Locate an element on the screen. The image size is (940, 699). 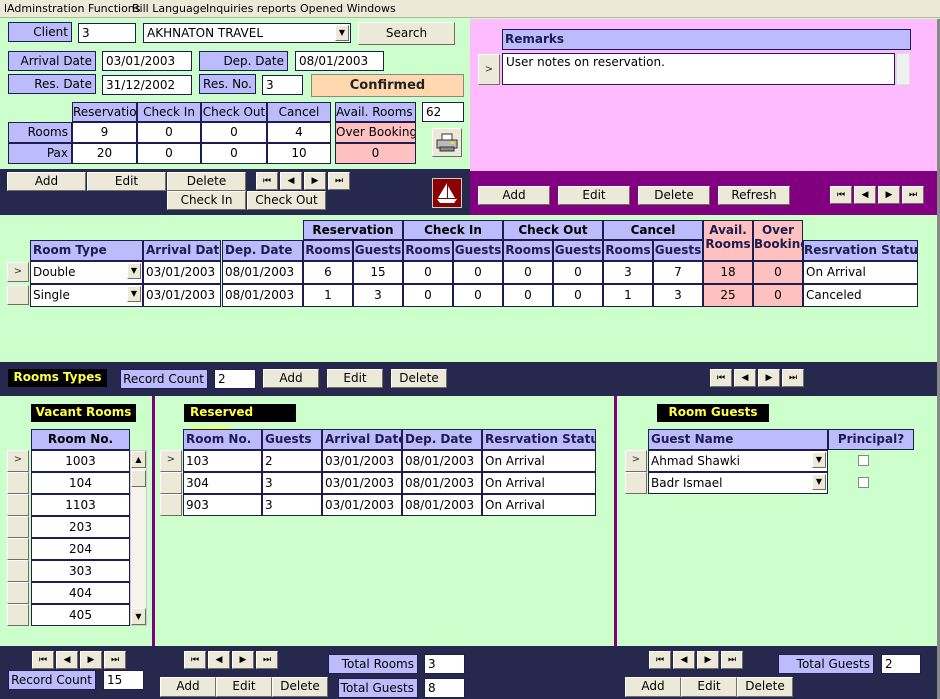
menu-admin-functions: lAdminstration Functions is located at coordinates (72, 8).